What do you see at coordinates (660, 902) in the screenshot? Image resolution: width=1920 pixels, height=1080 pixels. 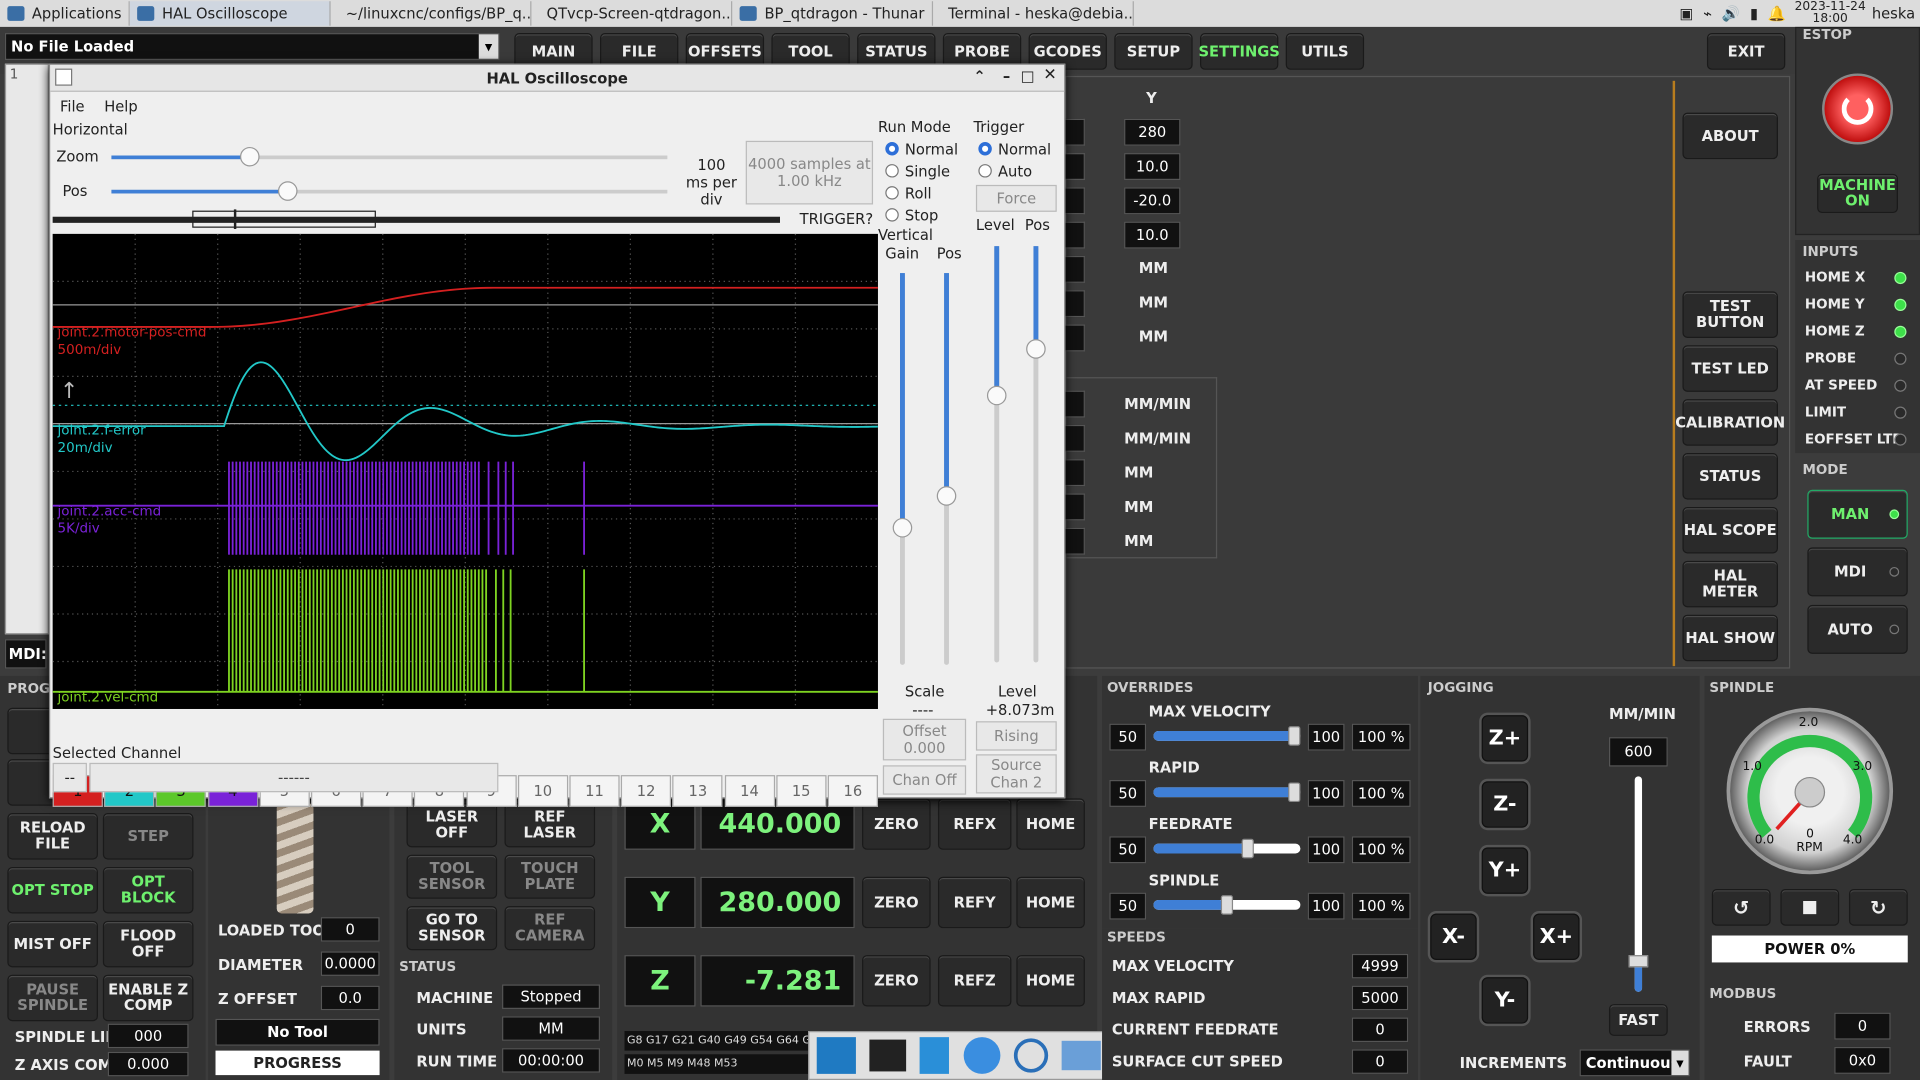 I see `axis-y-button: Y` at bounding box center [660, 902].